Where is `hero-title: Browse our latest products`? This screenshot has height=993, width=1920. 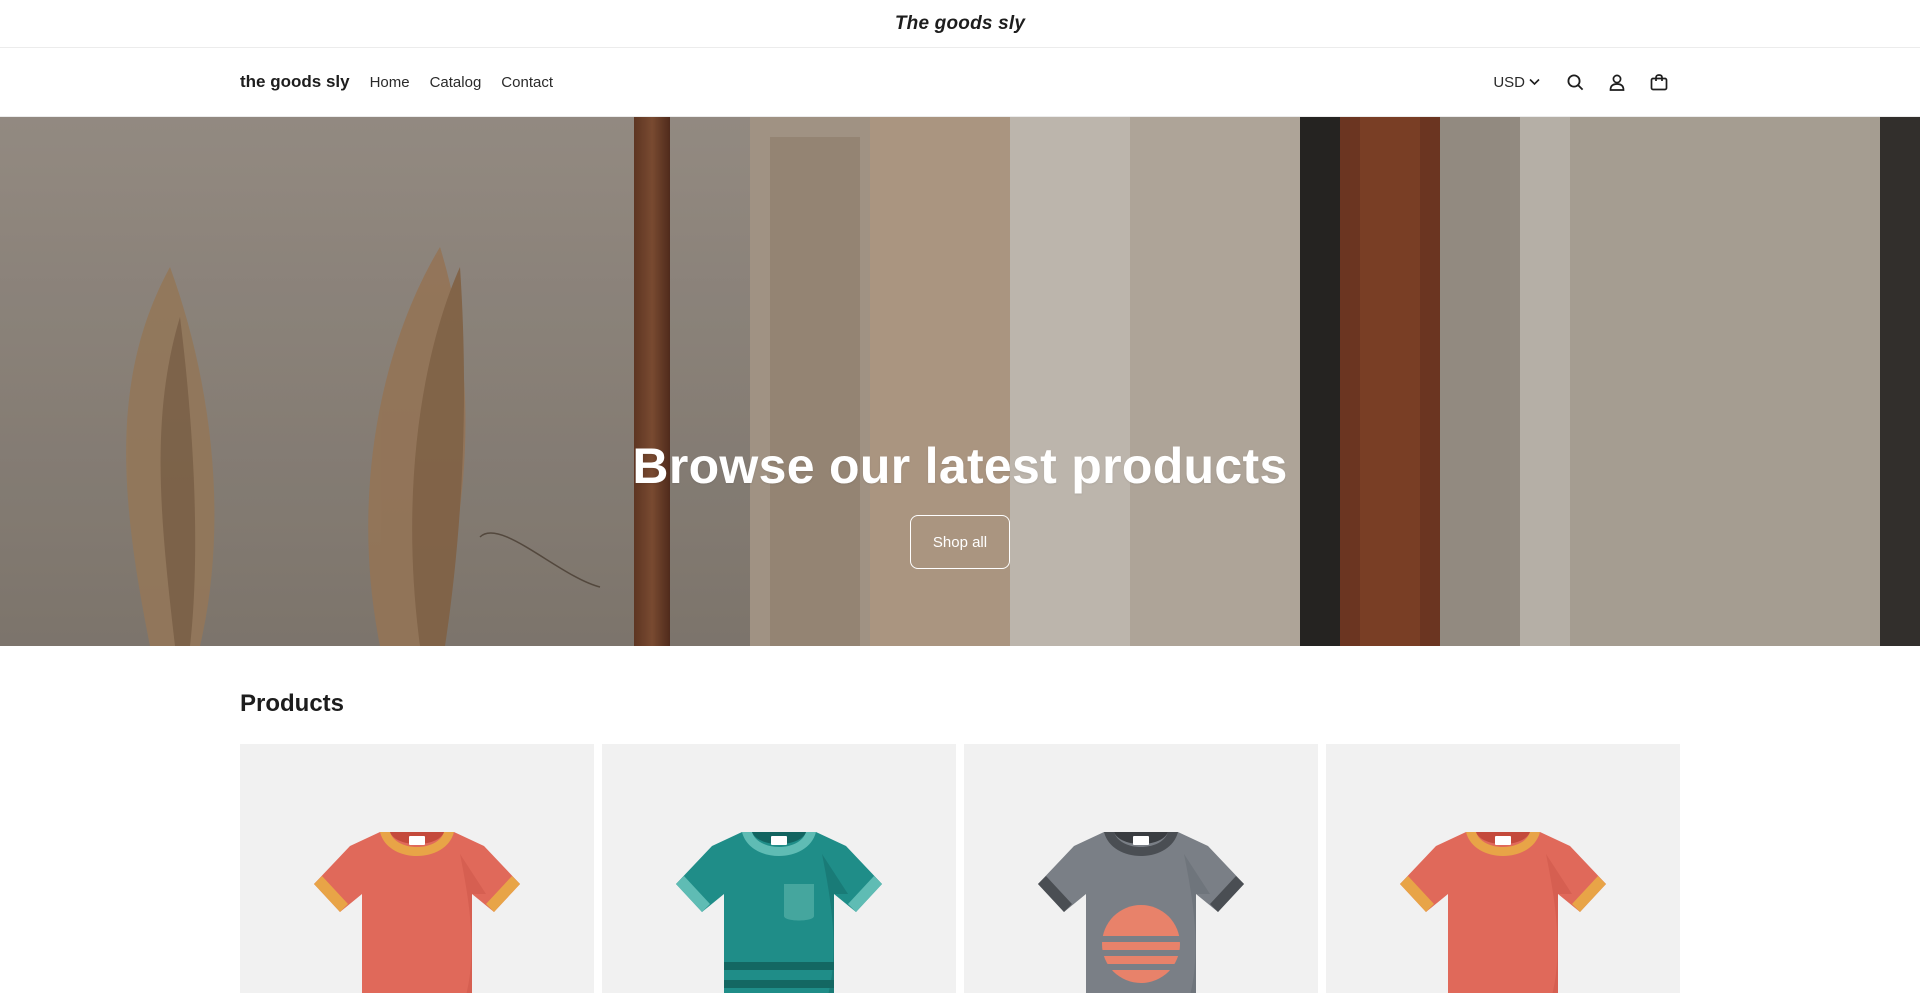 hero-title: Browse our latest products is located at coordinates (960, 466).